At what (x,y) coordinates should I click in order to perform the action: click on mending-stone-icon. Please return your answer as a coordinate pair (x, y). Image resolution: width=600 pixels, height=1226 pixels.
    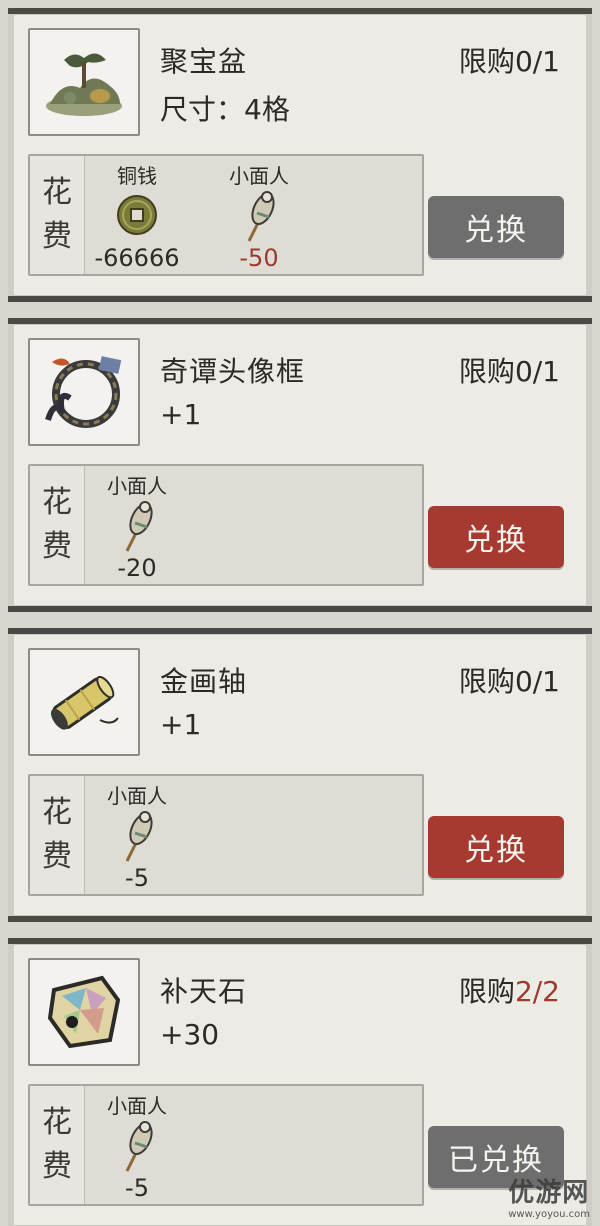
    Looking at the image, I should click on (84, 1012).